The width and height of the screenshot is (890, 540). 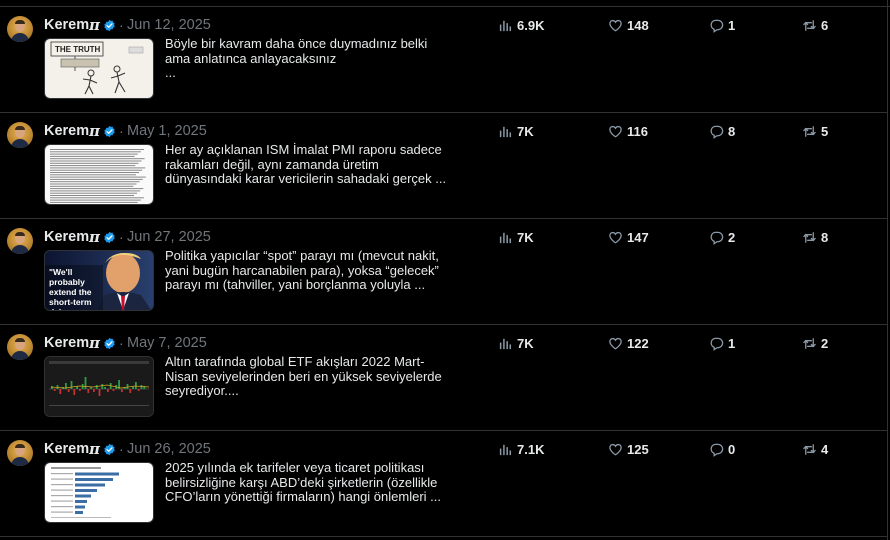 I want to click on reply-button: 0, so click(x=722, y=449).